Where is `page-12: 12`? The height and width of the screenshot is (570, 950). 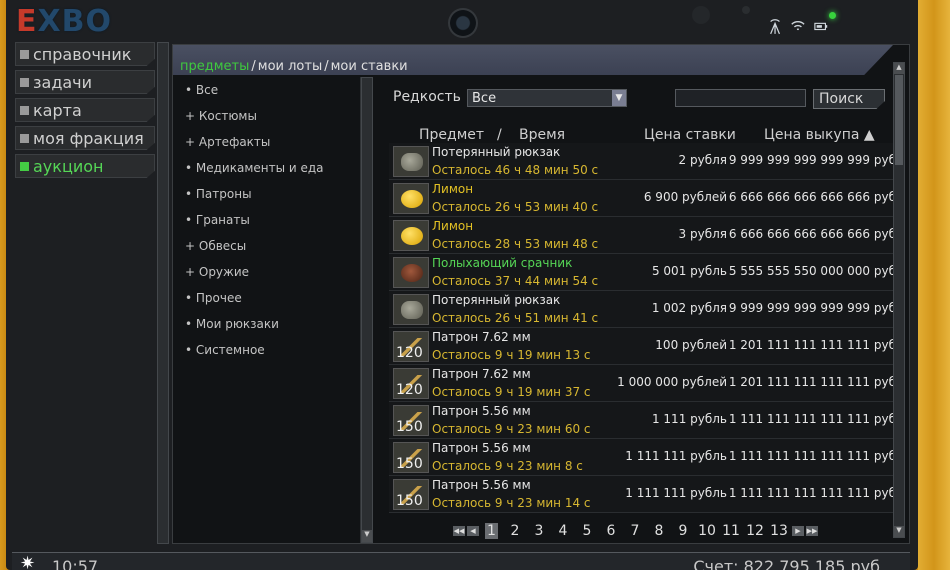
page-12: 12 is located at coordinates (755, 531).